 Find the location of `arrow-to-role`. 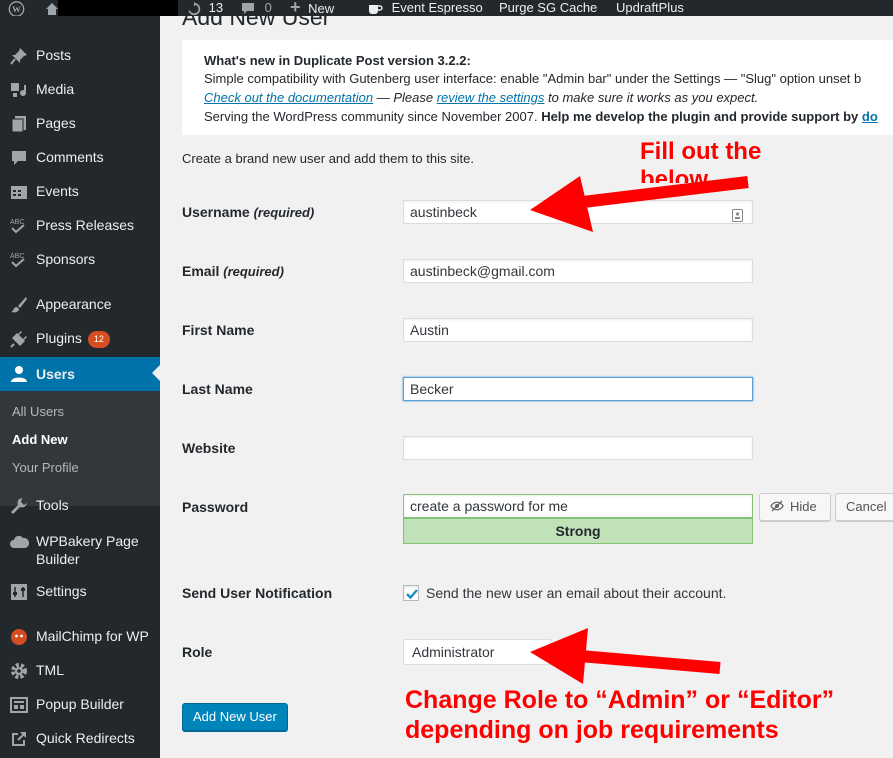

arrow-to-role is located at coordinates (625, 656).